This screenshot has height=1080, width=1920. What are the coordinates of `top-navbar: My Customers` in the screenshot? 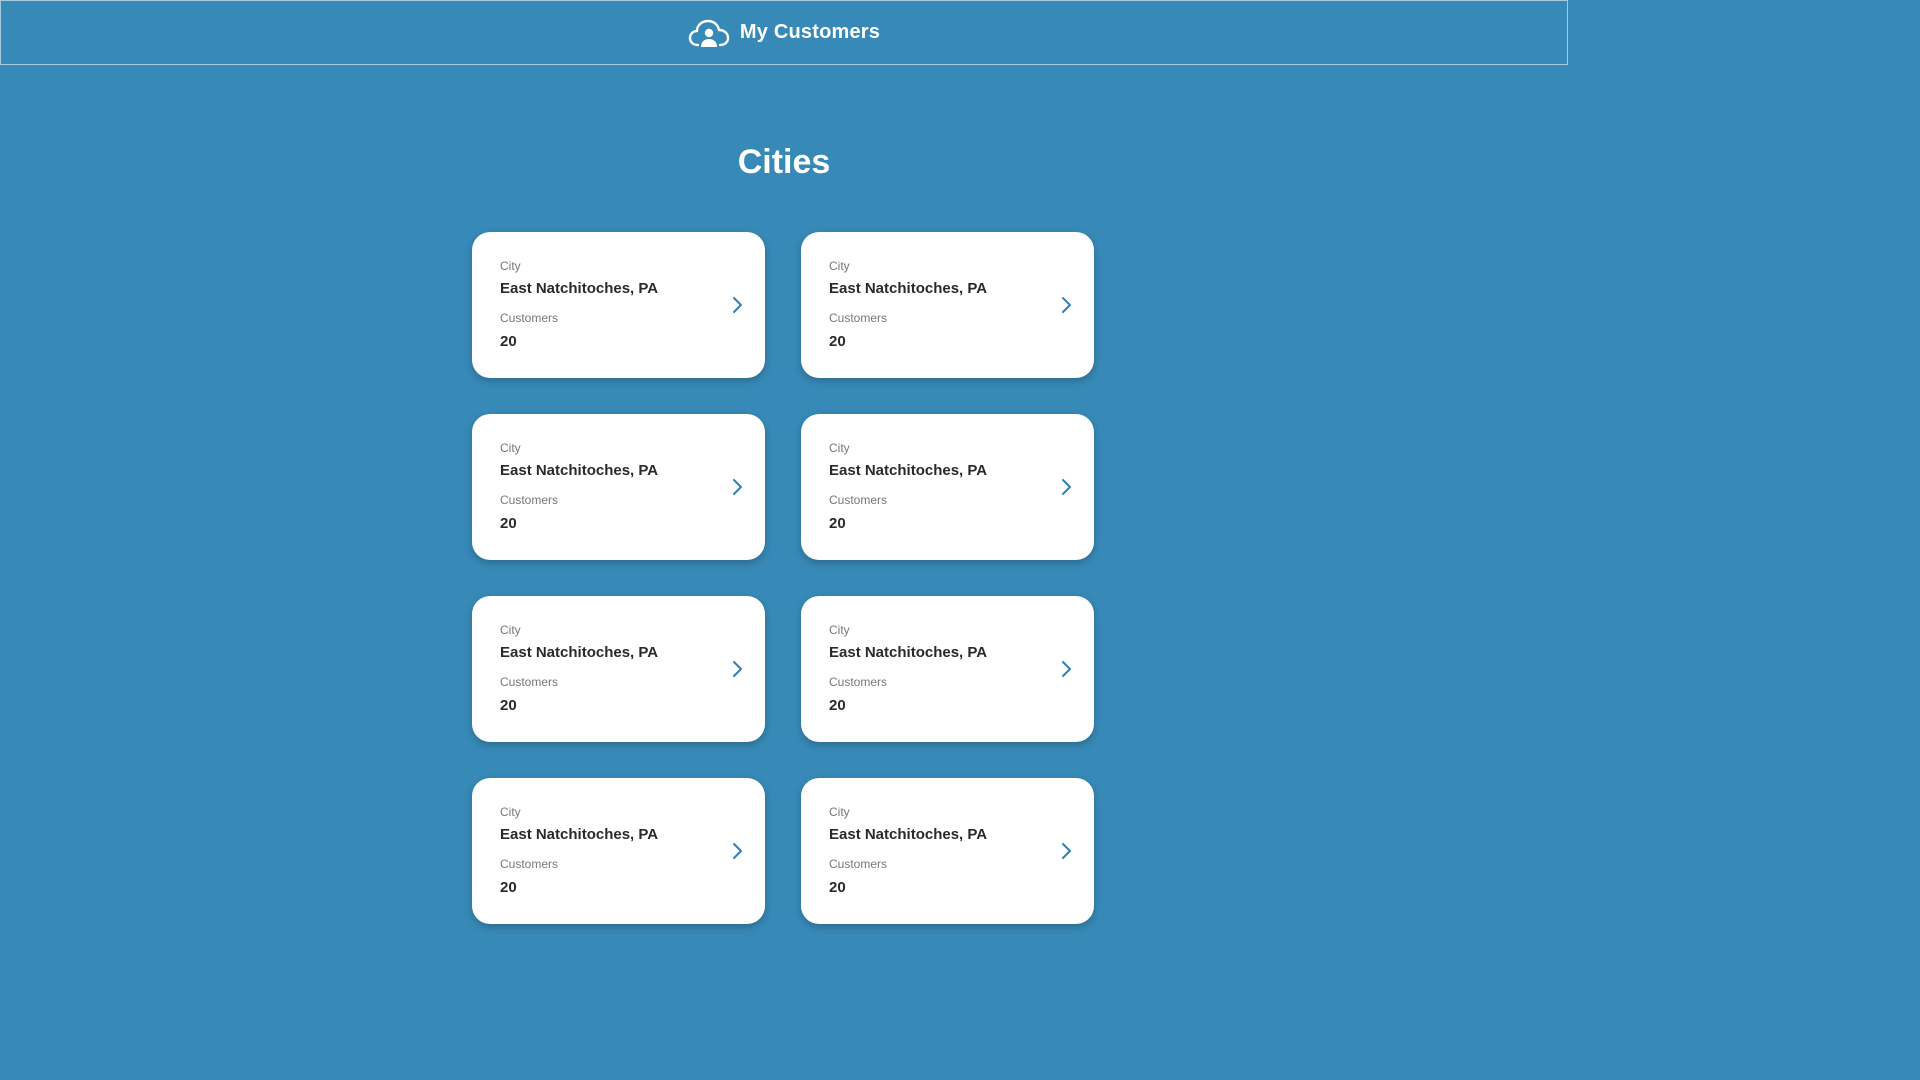 It's located at (784, 32).